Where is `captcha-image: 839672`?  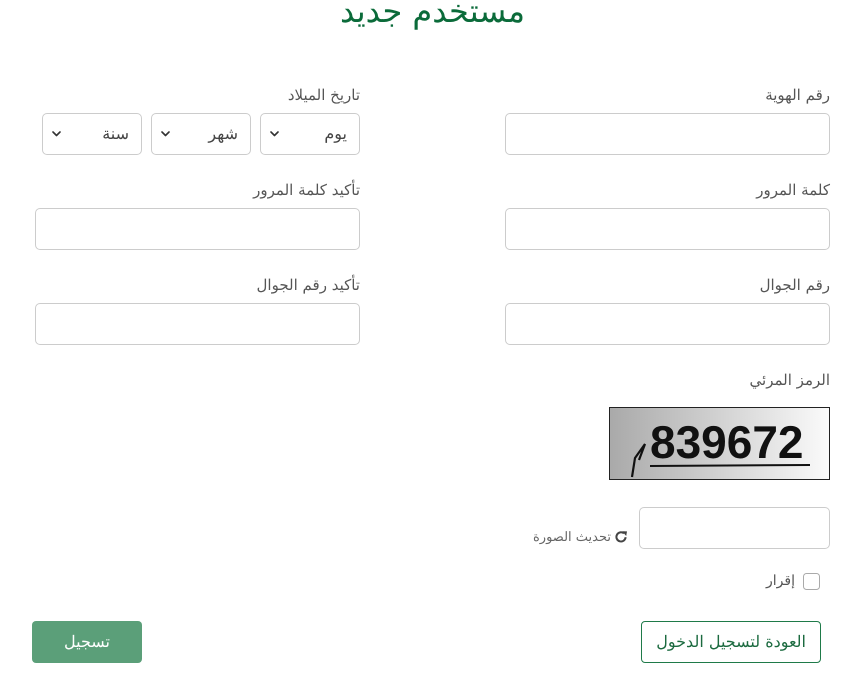 captcha-image: 839672 is located at coordinates (719, 443).